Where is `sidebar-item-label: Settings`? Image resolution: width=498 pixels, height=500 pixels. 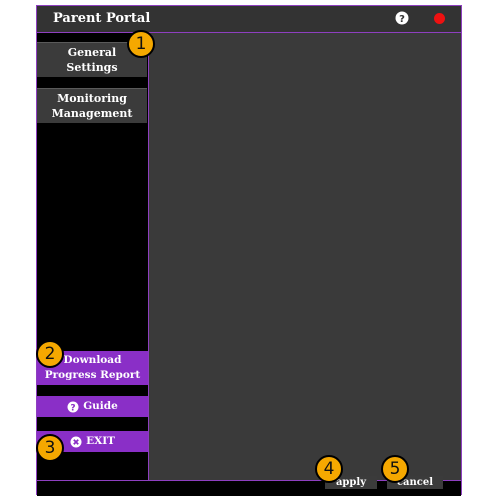 sidebar-item-label: Settings is located at coordinates (92, 67).